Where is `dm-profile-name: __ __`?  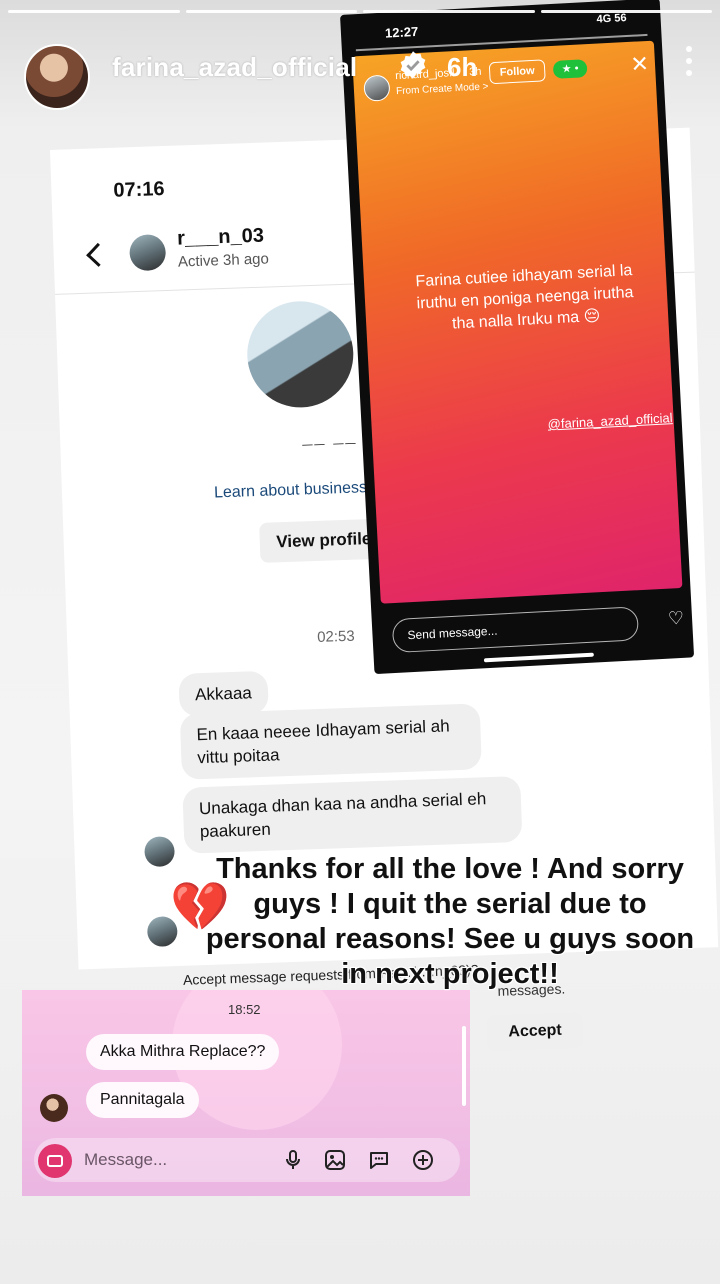 dm-profile-name: __ __ is located at coordinates (329, 436).